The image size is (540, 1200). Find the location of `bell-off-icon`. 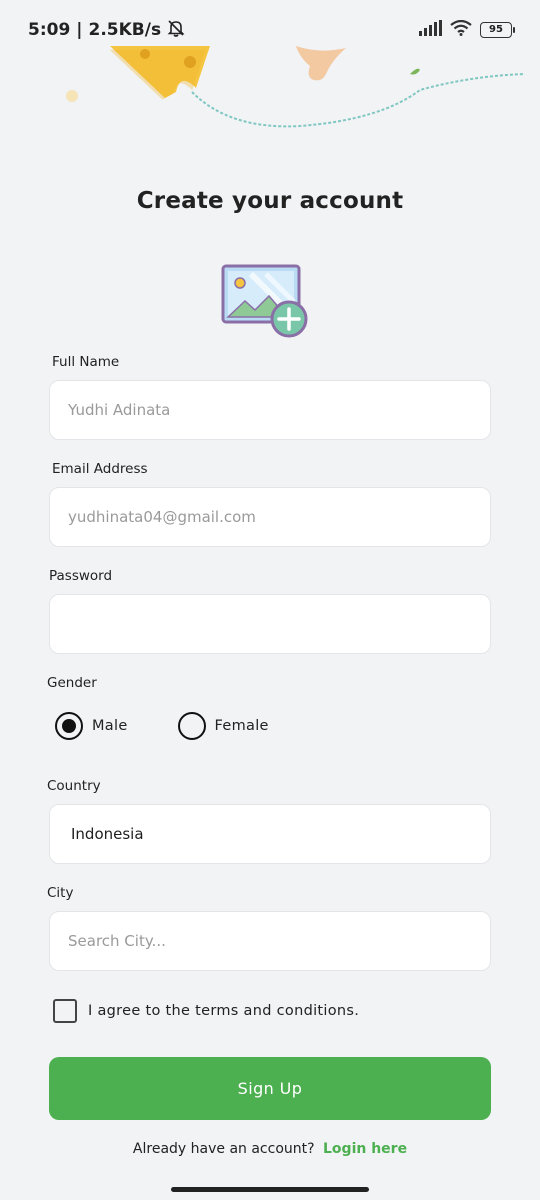

bell-off-icon is located at coordinates (176, 30).